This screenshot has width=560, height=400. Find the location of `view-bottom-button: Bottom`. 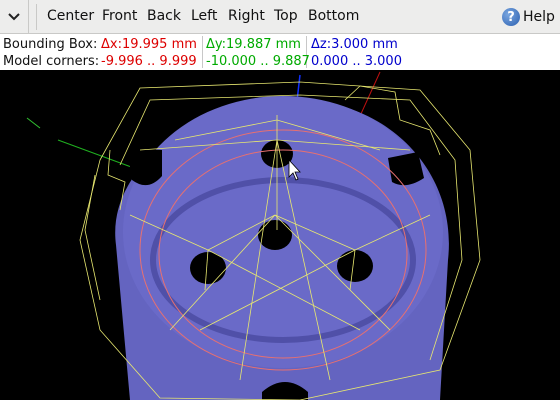

view-bottom-button: Bottom is located at coordinates (333, 16).